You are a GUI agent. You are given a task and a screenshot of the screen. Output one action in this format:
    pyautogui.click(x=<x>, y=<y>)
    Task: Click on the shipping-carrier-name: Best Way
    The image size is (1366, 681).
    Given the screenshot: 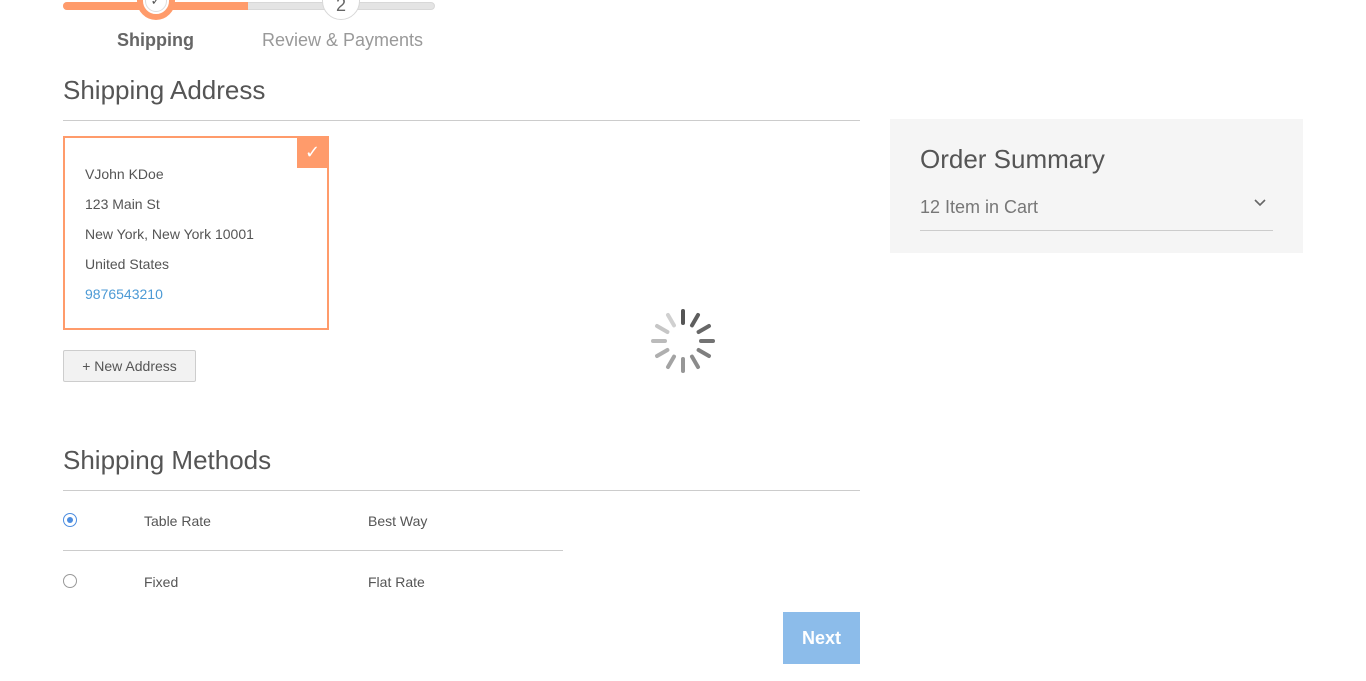 What is the action you would take?
    pyautogui.click(x=398, y=521)
    